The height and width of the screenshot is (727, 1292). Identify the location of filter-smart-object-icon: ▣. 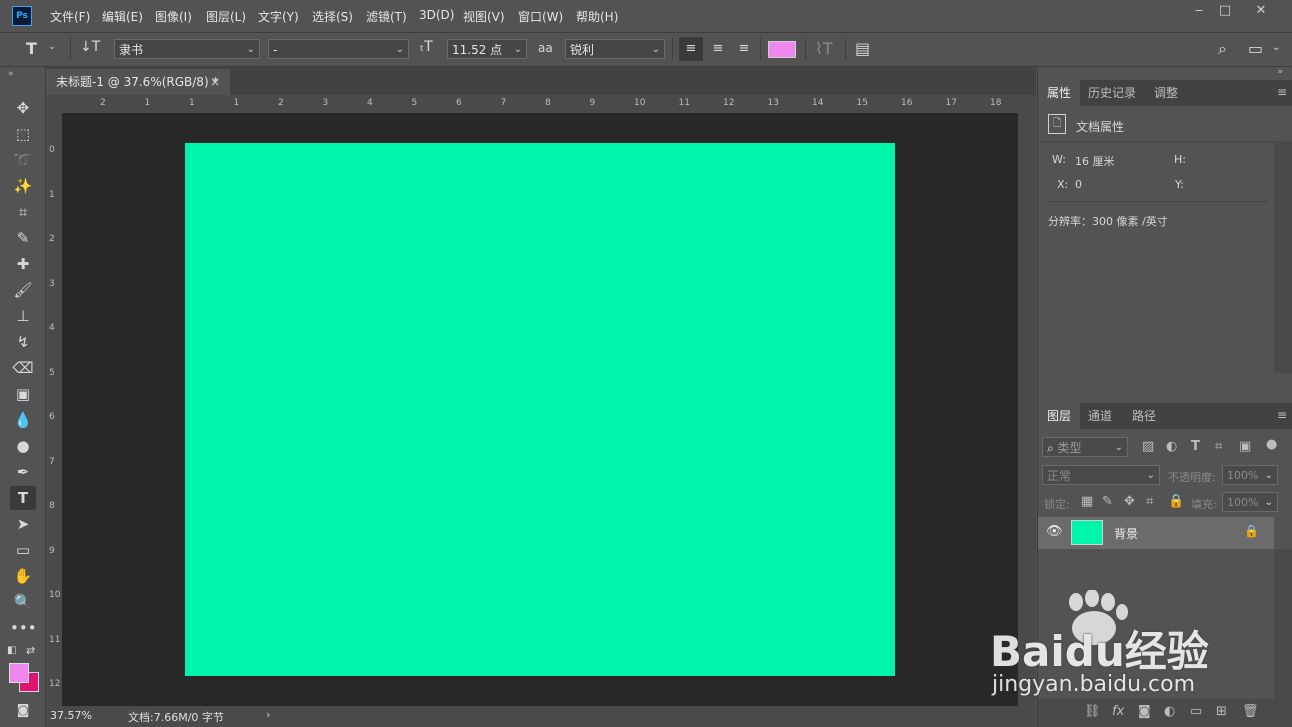
(1245, 446).